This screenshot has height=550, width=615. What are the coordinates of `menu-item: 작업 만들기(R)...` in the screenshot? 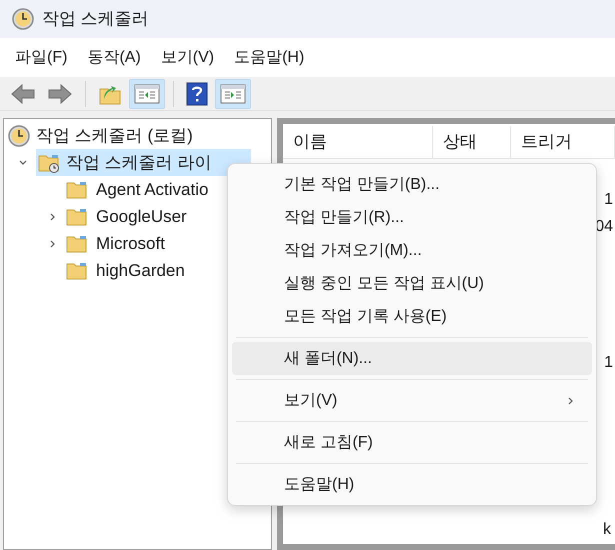 It's located at (412, 217).